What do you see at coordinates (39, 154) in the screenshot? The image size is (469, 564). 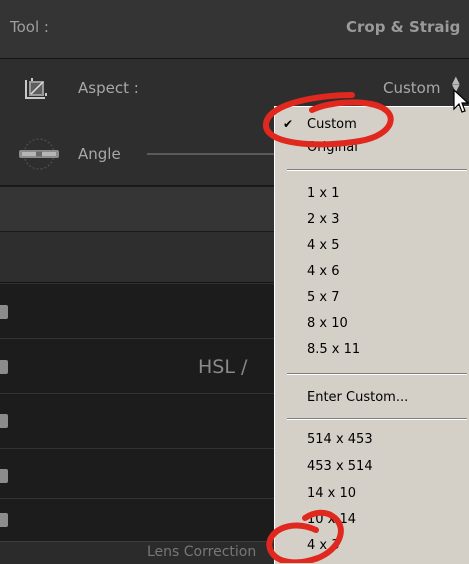 I see `straighten-level-icon` at bounding box center [39, 154].